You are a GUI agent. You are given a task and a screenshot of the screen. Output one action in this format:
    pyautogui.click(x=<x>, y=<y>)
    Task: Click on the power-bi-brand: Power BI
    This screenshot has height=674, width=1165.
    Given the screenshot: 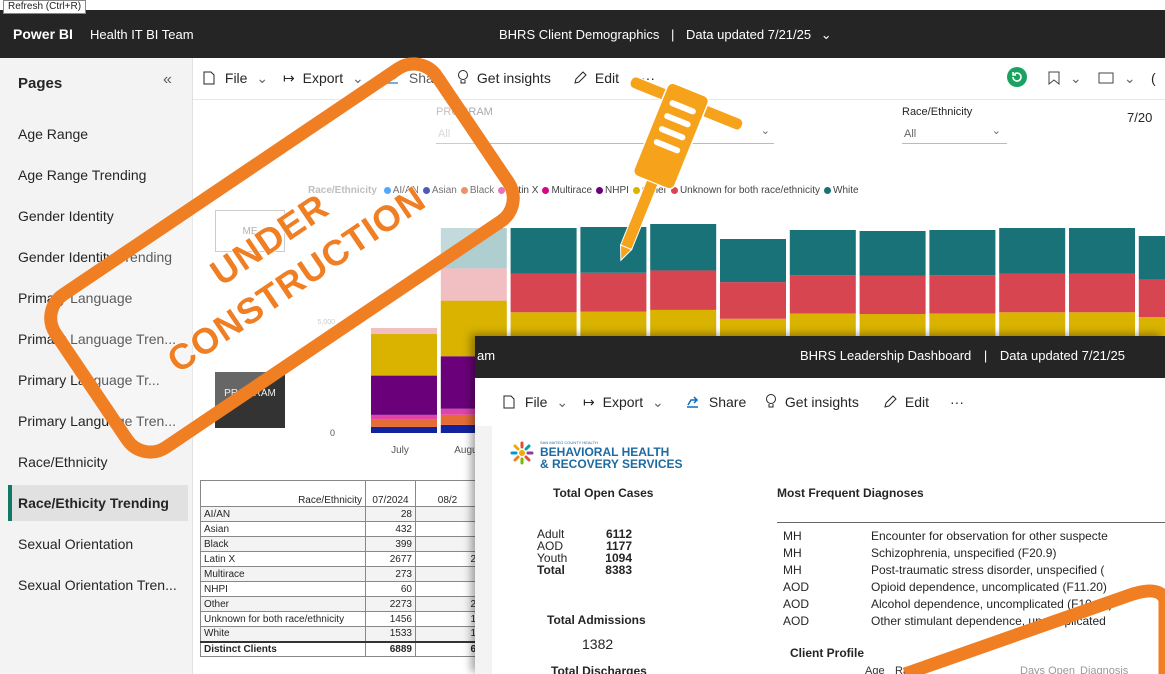 What is the action you would take?
    pyautogui.click(x=43, y=34)
    